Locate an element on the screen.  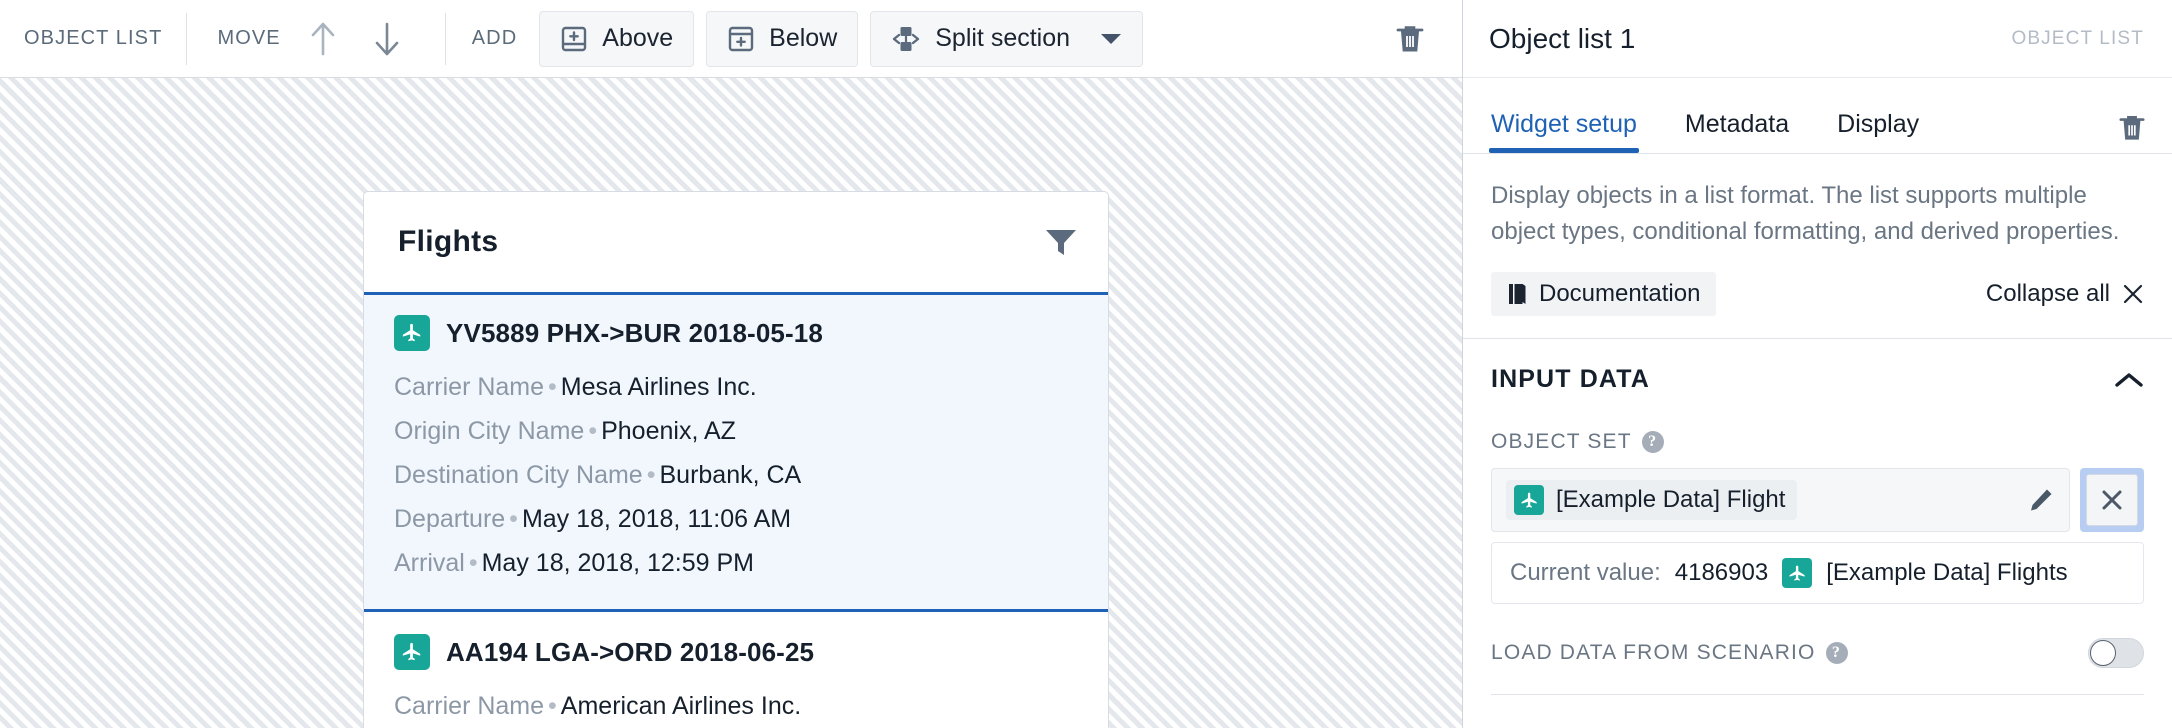
current-value-name: [Example Data] Flights is located at coordinates (1947, 572).